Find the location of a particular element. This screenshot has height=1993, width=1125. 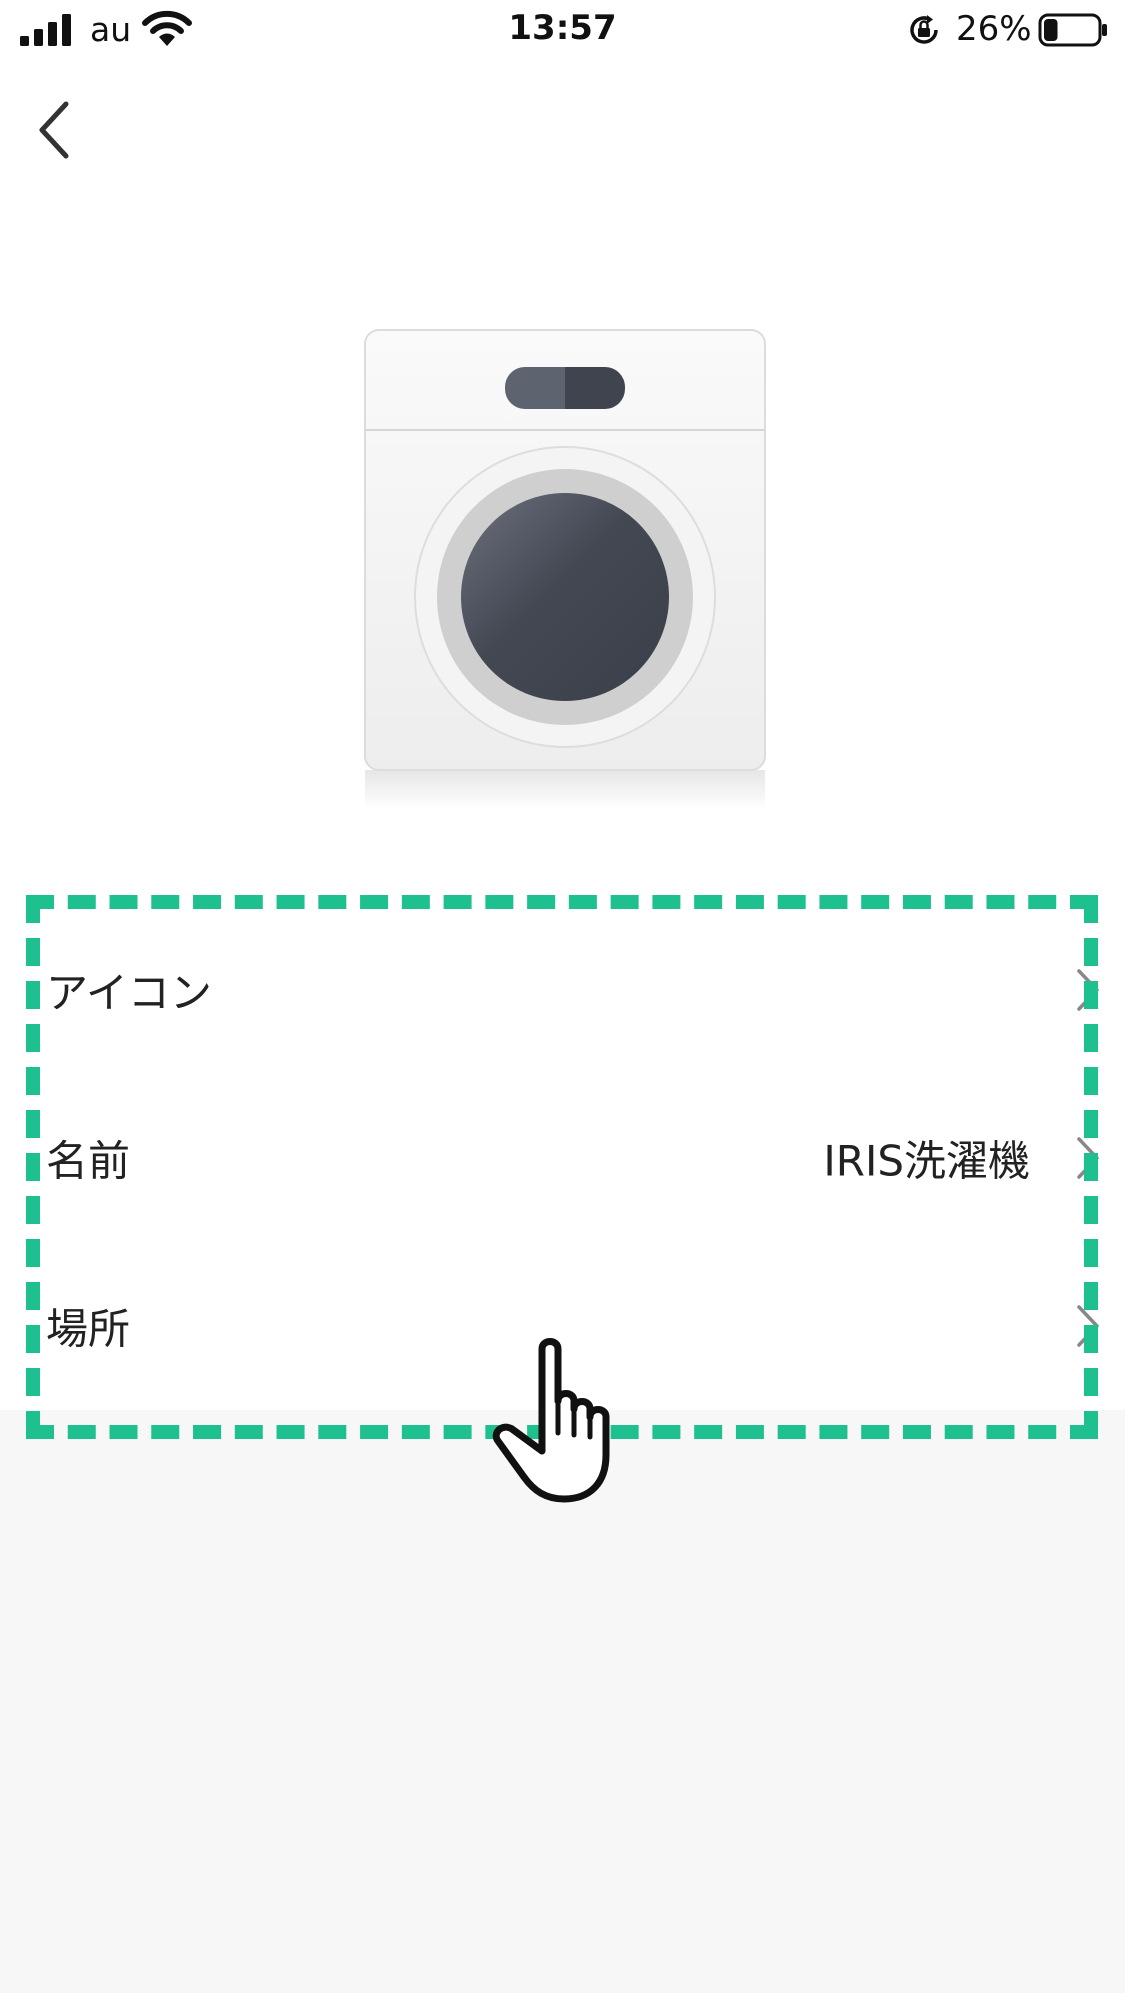

chevron-left-icon is located at coordinates (54, 130).